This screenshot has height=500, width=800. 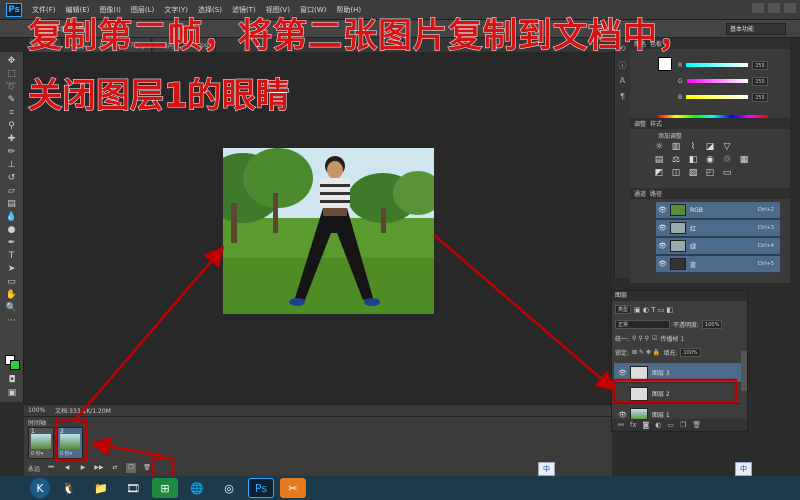 I want to click on move-tool-icon: ✥, so click(x=12, y=61).